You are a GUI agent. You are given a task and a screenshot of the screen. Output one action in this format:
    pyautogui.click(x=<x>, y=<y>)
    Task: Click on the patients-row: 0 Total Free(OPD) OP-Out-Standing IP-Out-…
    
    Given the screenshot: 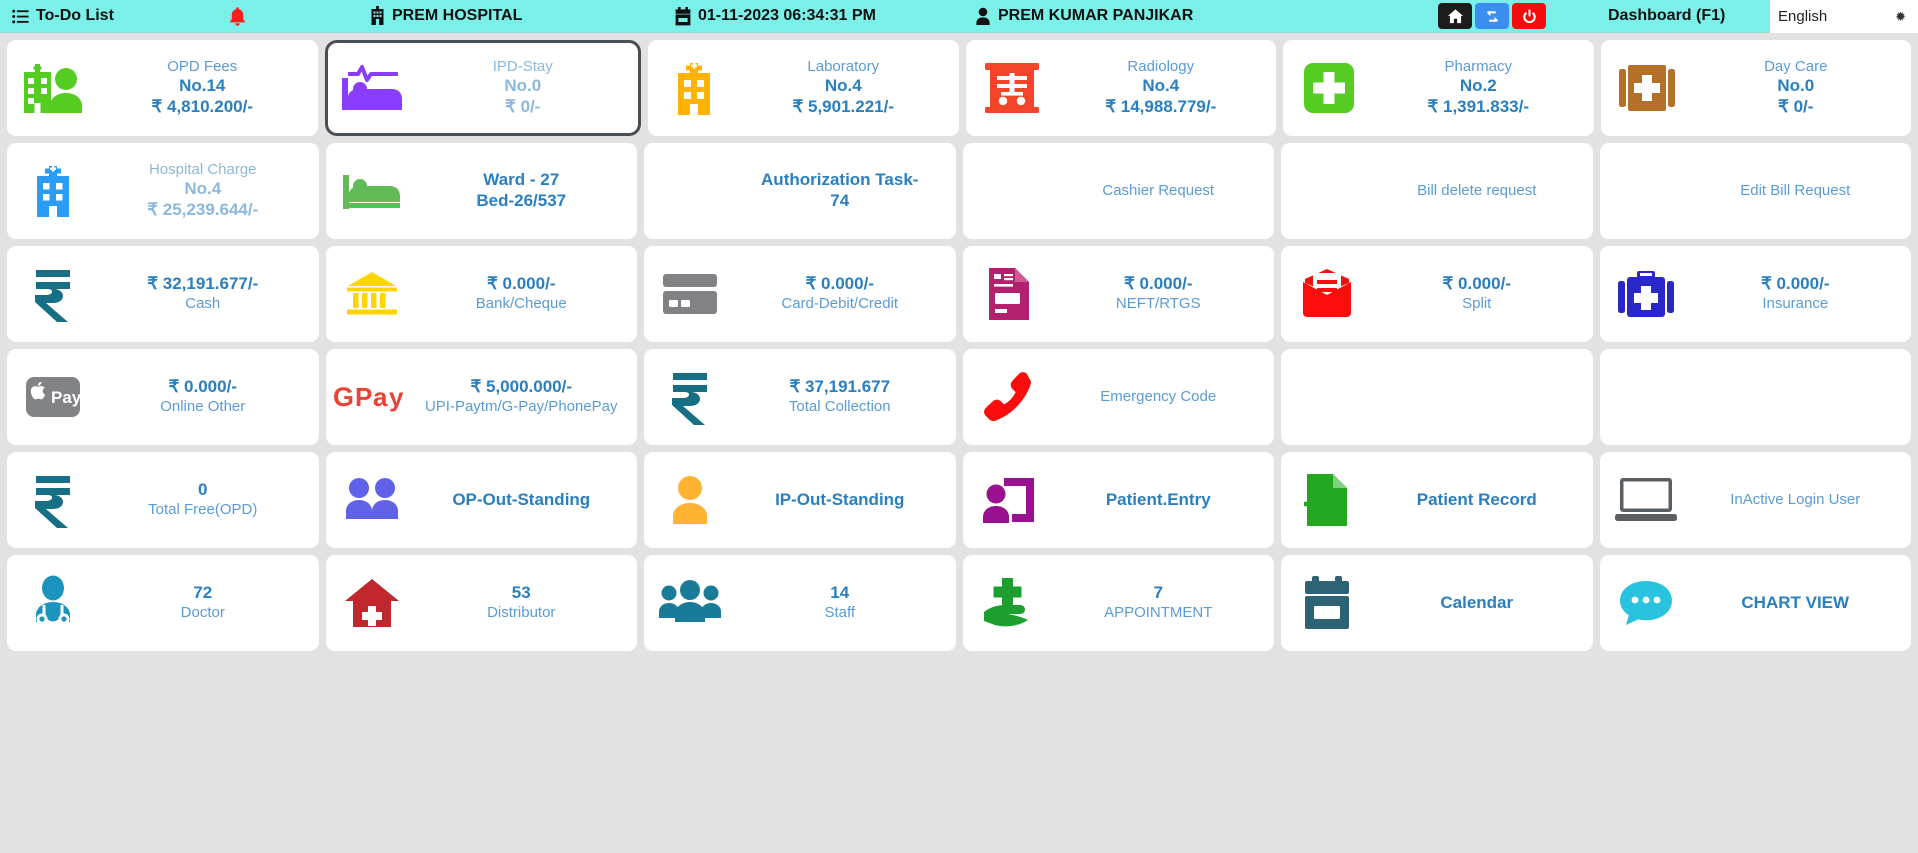 What is the action you would take?
    pyautogui.click(x=959, y=500)
    